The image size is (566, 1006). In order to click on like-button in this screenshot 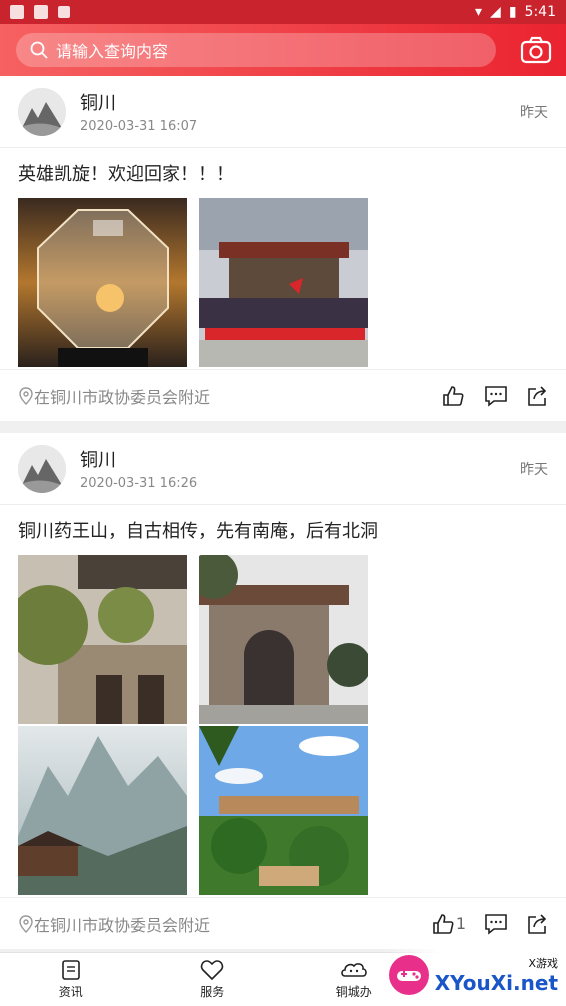, I will do `click(454, 396)`.